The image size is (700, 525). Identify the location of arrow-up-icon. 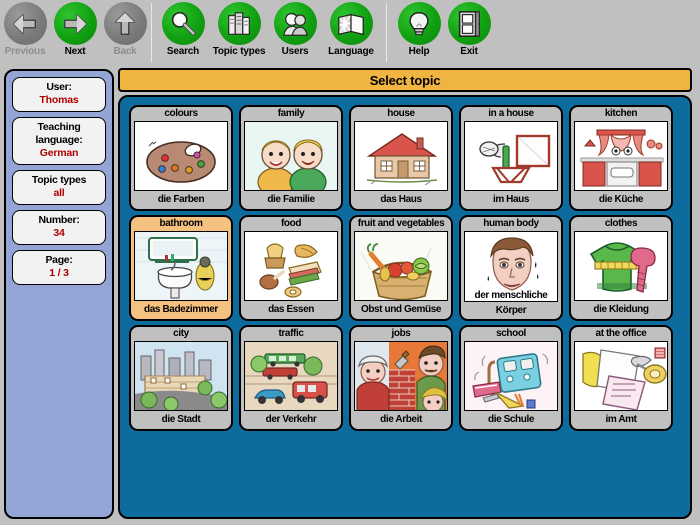
(125, 23).